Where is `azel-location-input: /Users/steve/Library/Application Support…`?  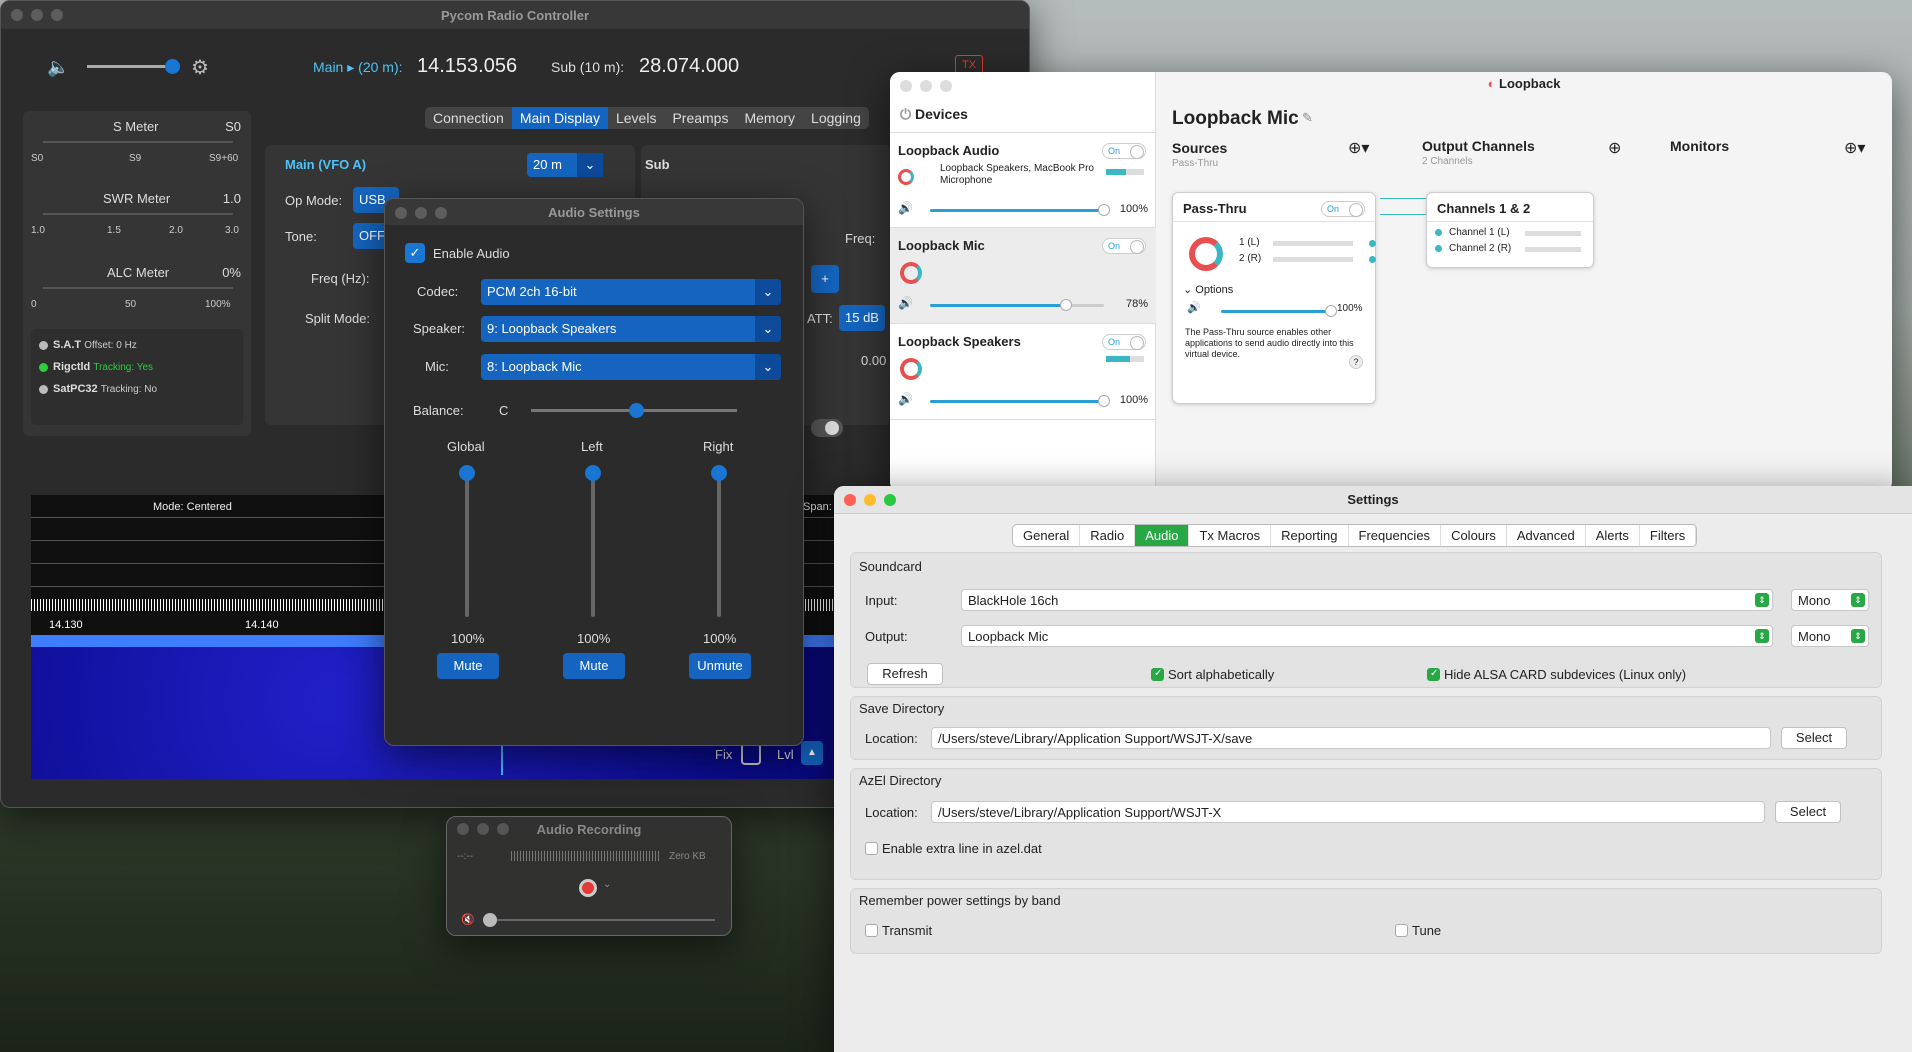 azel-location-input: /Users/steve/Library/Application Support… is located at coordinates (1348, 812).